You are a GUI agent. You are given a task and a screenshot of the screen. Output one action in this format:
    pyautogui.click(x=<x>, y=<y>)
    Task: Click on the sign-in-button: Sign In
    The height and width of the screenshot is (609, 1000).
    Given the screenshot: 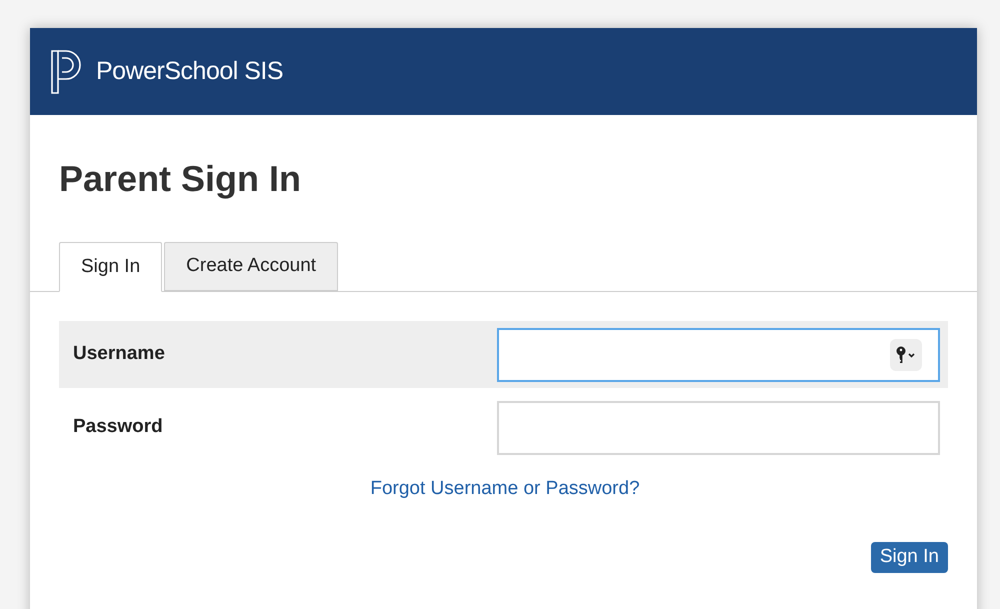 What is the action you would take?
    pyautogui.click(x=909, y=557)
    